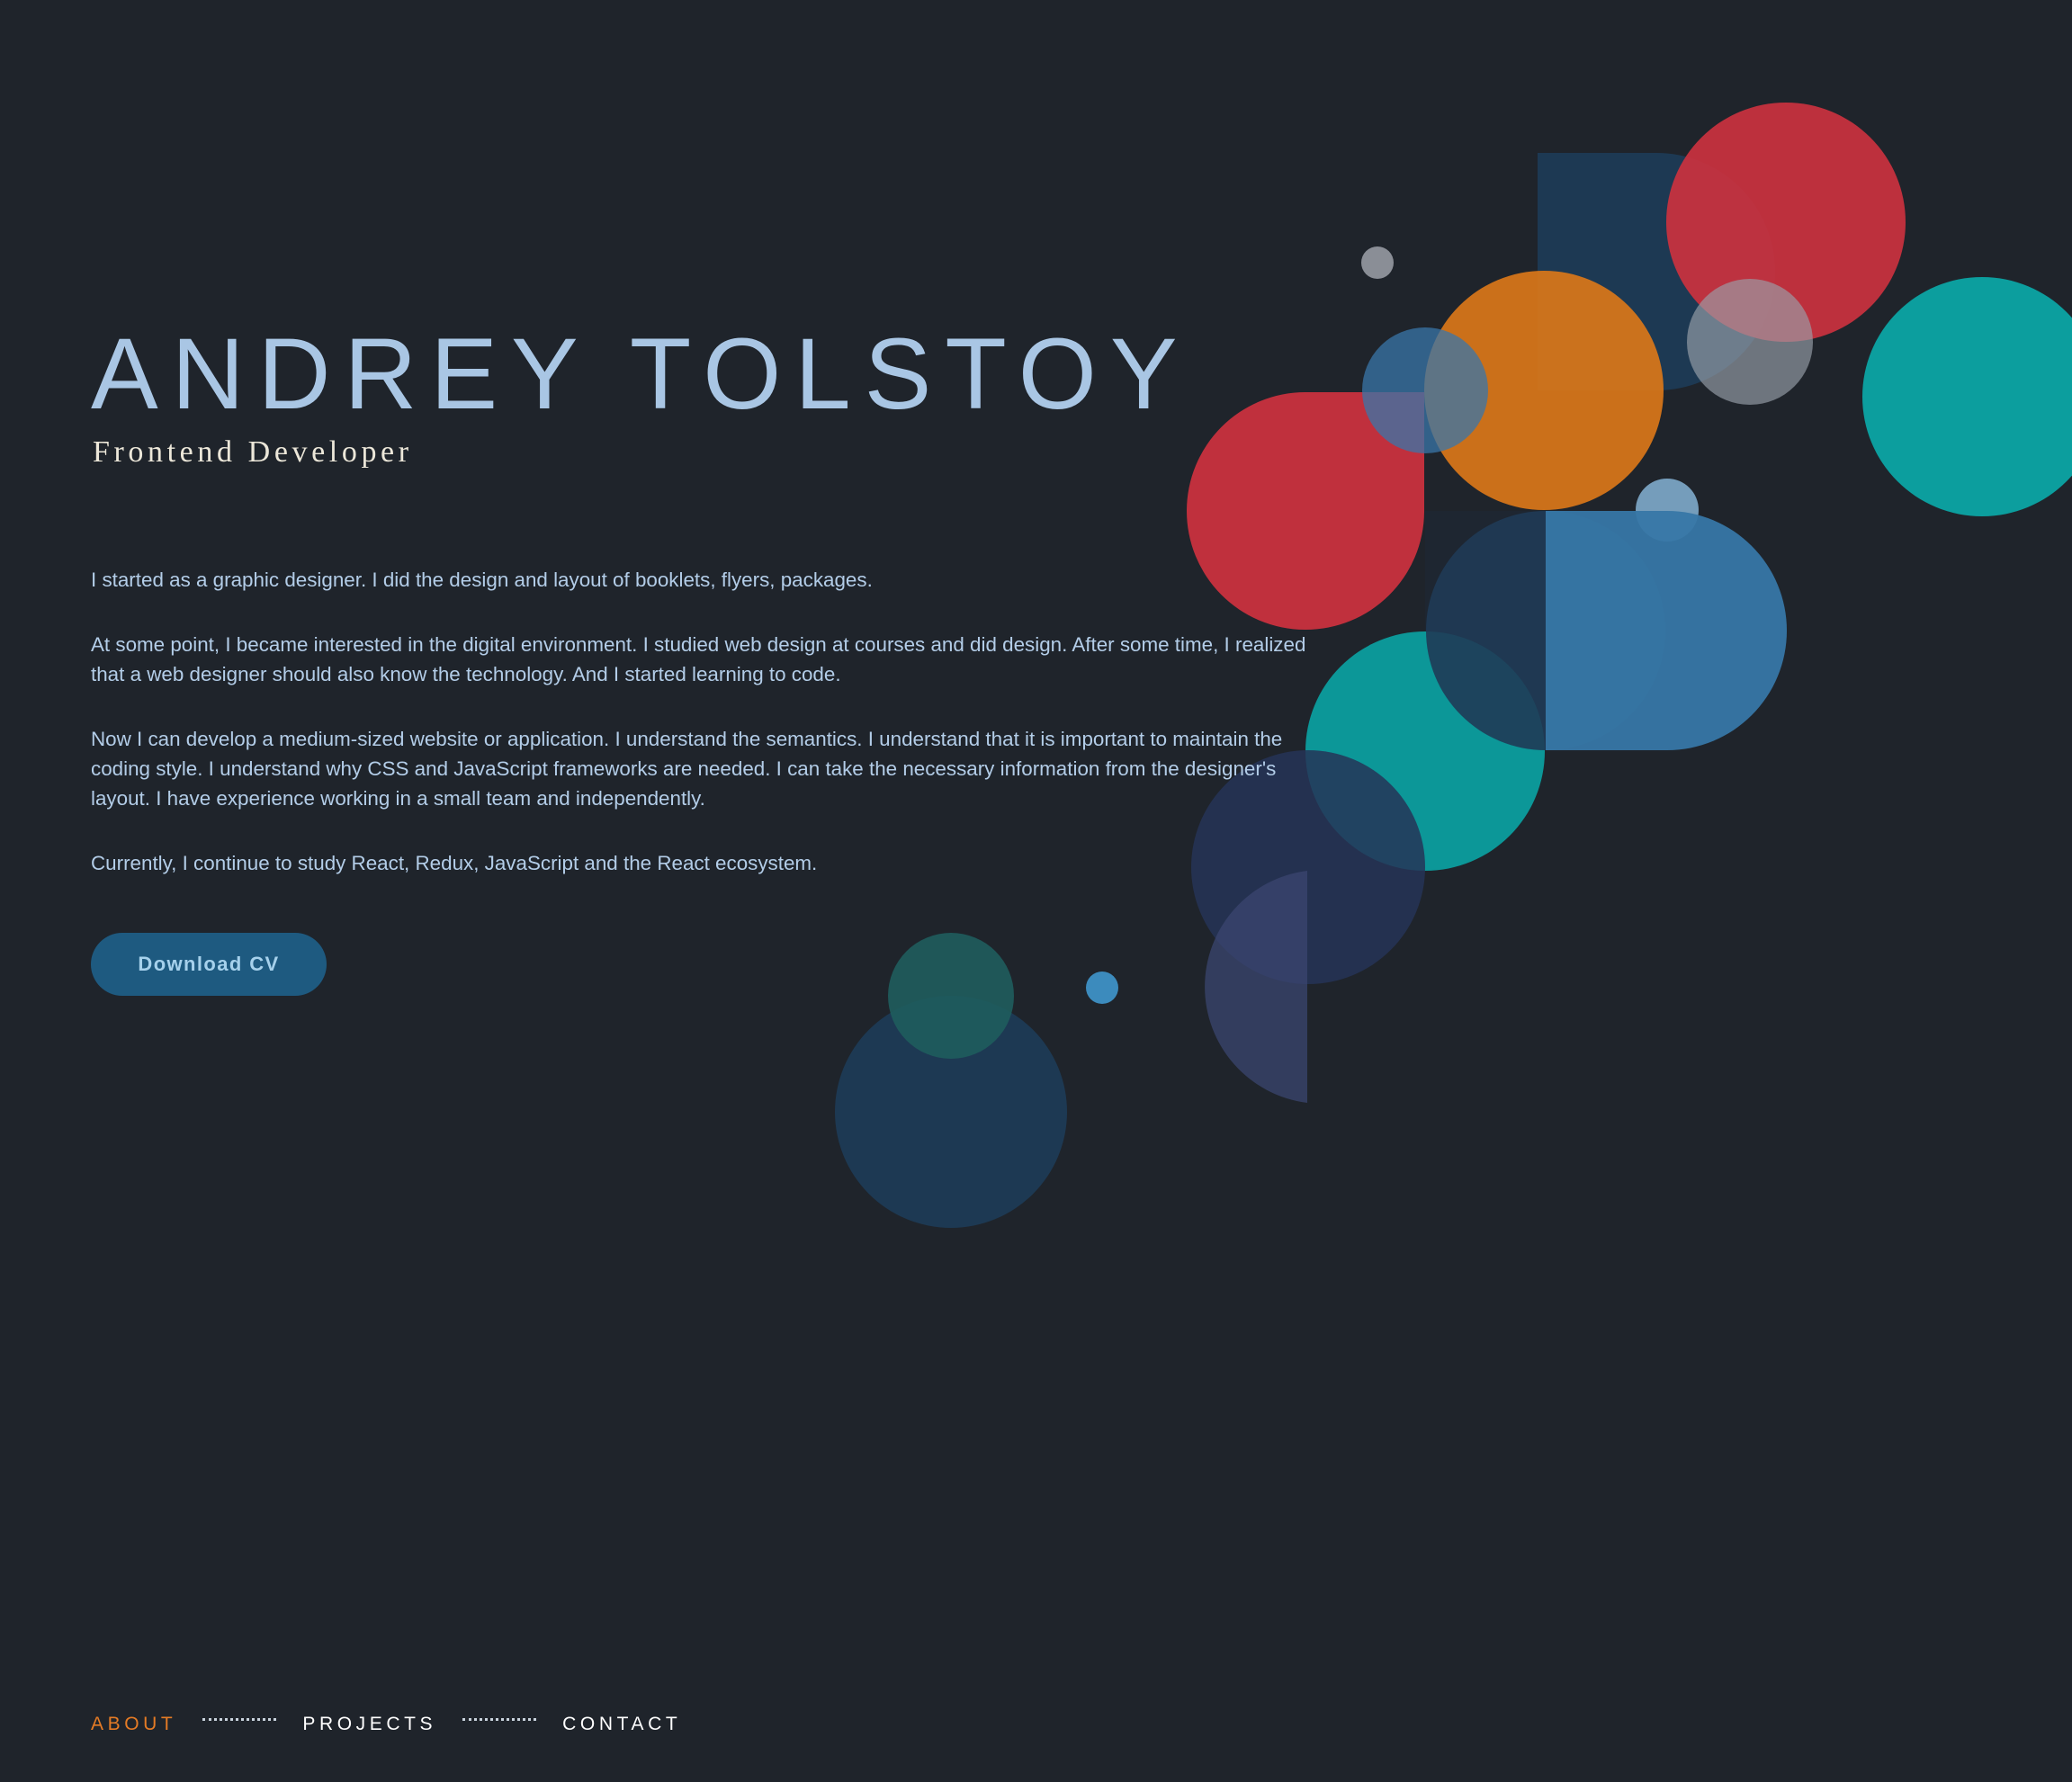 This screenshot has width=2072, height=1782. What do you see at coordinates (209, 964) in the screenshot?
I see `download-cv-button: Download CV` at bounding box center [209, 964].